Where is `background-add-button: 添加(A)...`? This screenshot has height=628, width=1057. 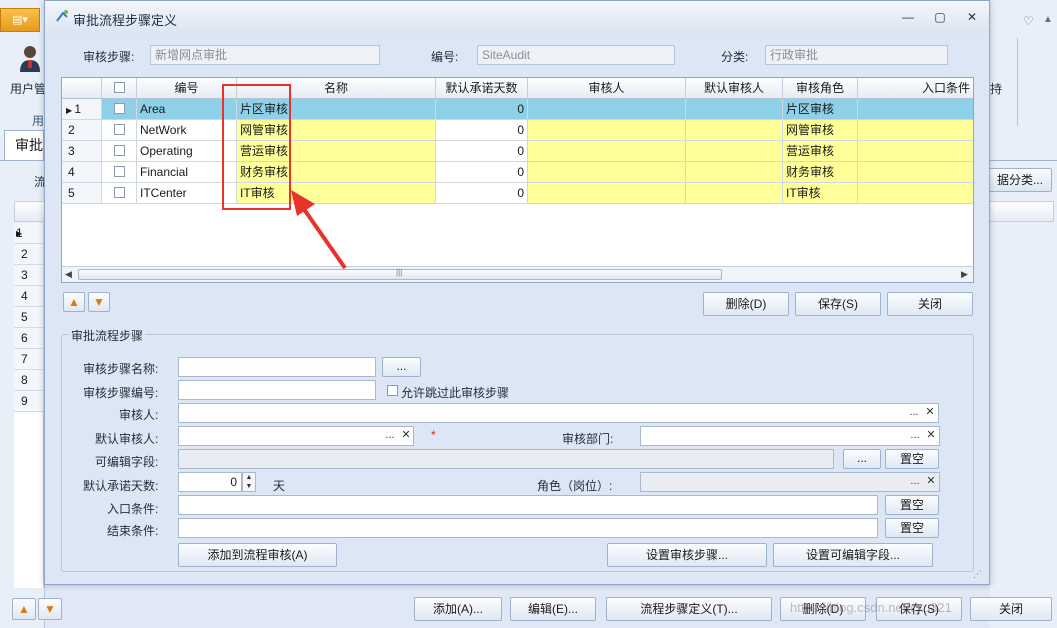
background-add-button: 添加(A)... is located at coordinates (458, 609).